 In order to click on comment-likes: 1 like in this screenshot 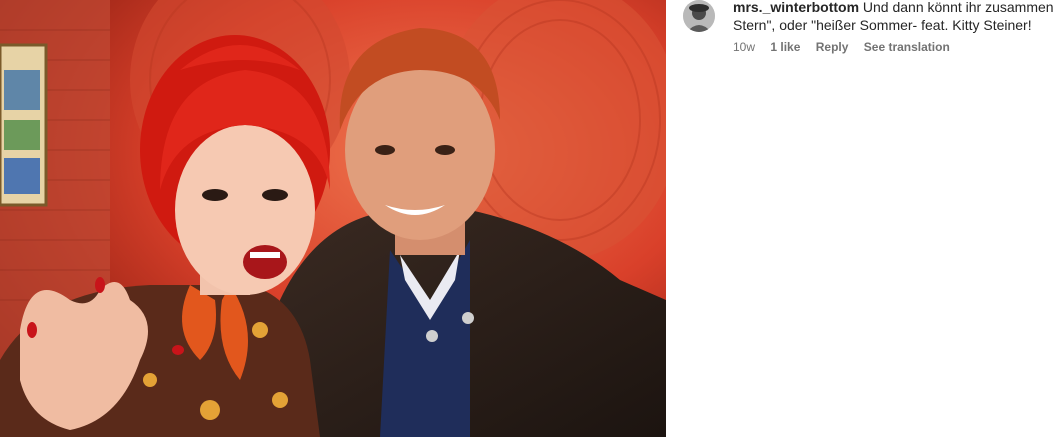, I will do `click(785, 47)`.